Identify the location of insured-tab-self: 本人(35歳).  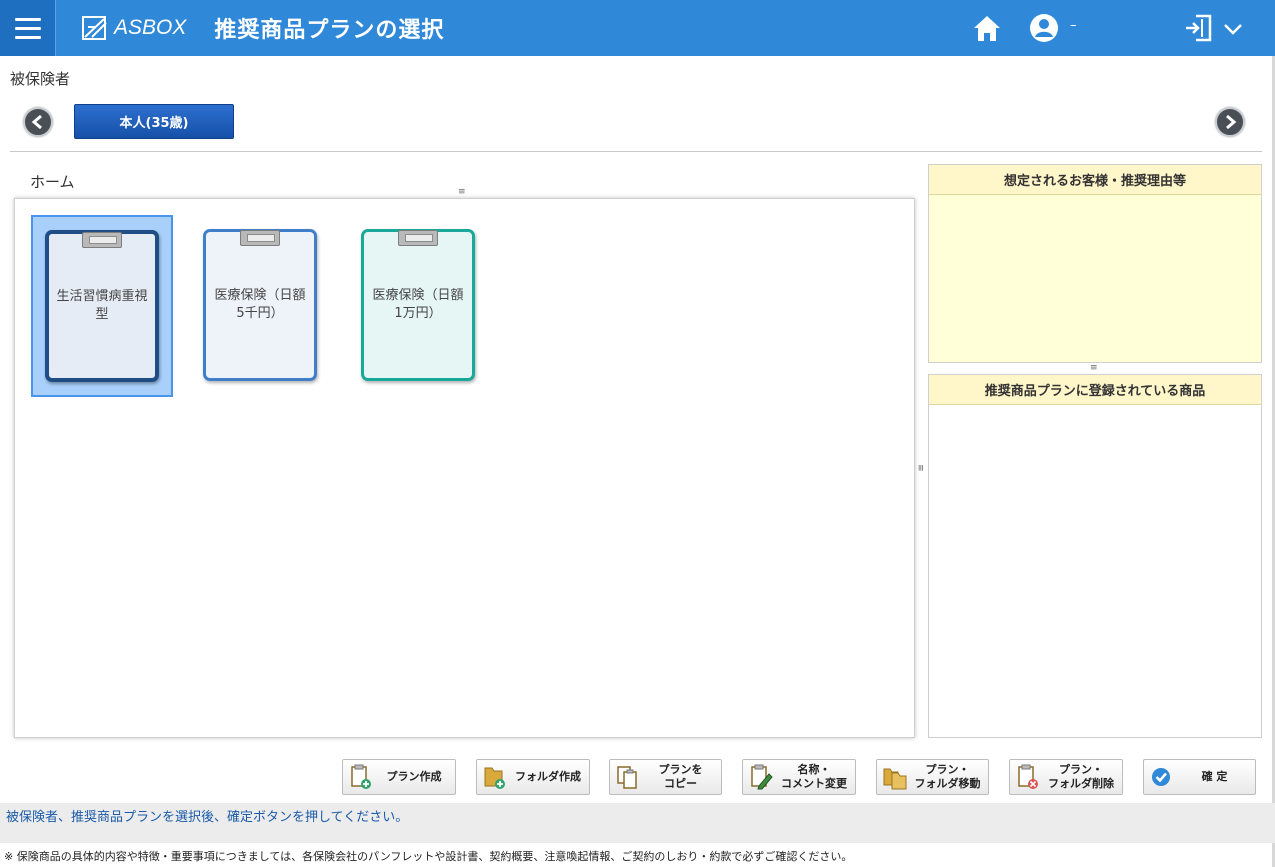
(154, 121).